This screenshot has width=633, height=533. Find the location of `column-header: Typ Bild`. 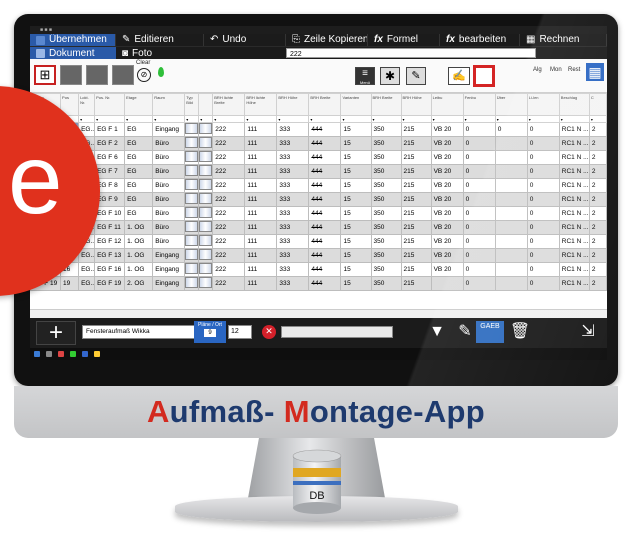

column-header: Typ Bild is located at coordinates (192, 104).